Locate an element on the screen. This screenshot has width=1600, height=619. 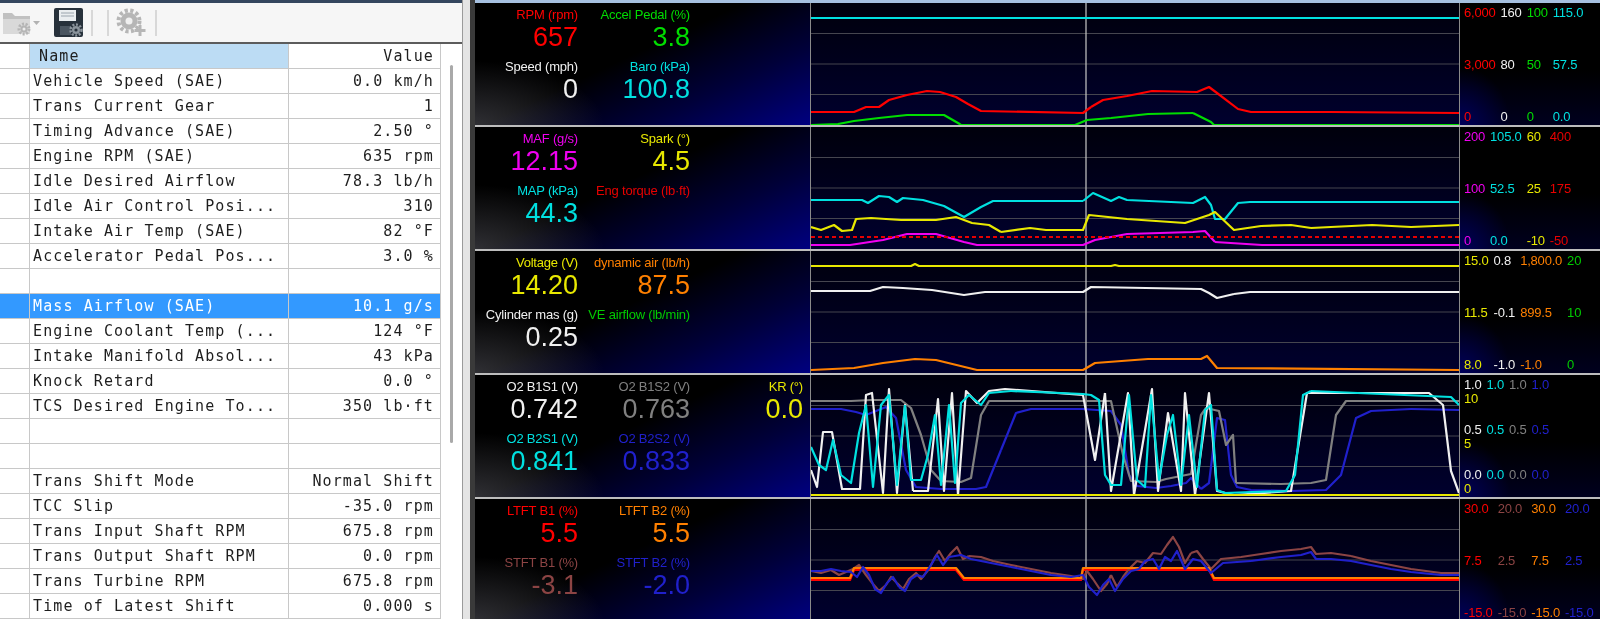
gauge-label: LTFT B1 (%) is located at coordinates (542, 510).